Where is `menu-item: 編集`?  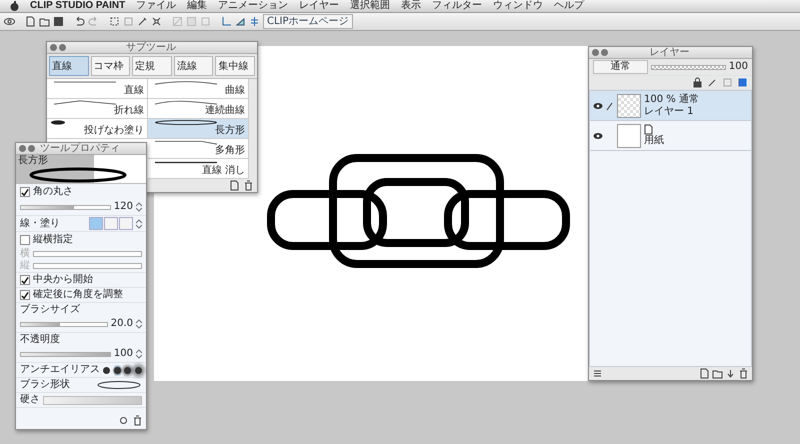
menu-item: 編集 is located at coordinates (197, 6).